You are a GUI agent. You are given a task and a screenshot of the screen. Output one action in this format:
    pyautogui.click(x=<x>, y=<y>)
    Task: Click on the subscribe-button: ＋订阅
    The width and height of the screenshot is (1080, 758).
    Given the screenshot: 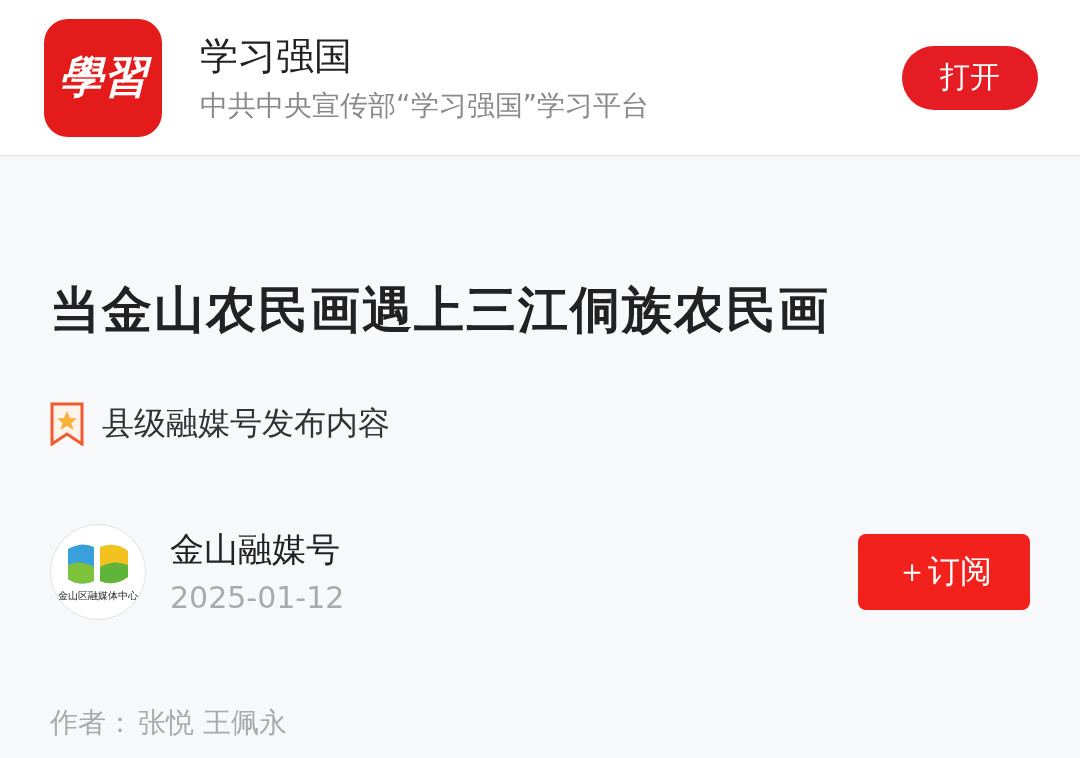 What is the action you would take?
    pyautogui.click(x=944, y=572)
    